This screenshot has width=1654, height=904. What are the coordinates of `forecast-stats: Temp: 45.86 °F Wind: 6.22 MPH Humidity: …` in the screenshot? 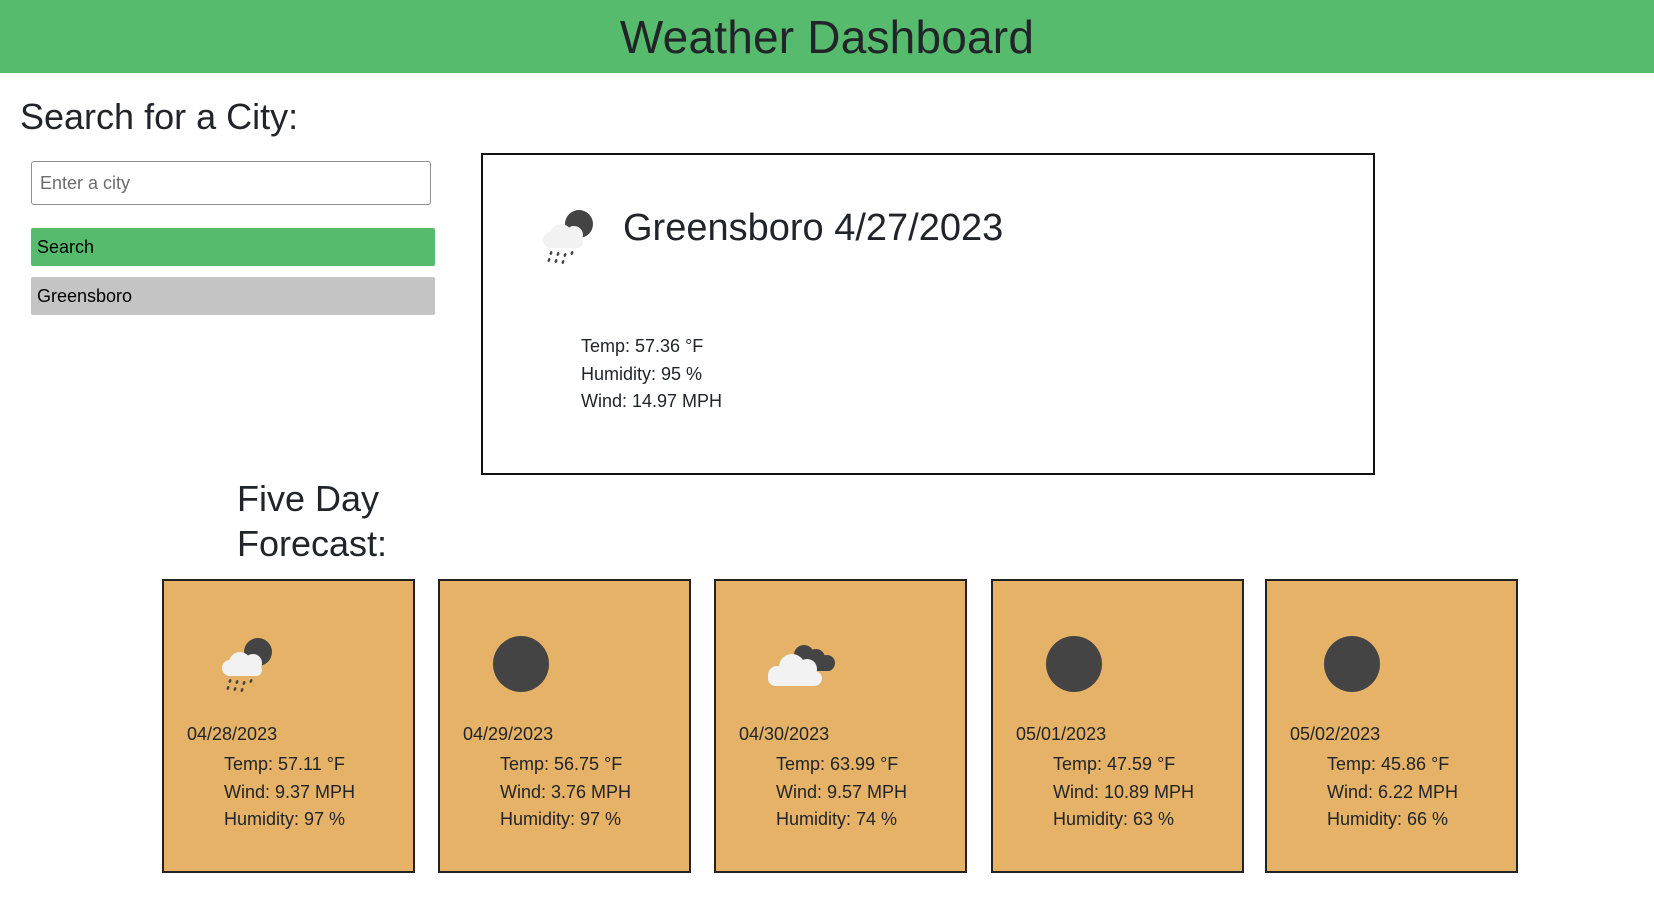 It's located at (1392, 792).